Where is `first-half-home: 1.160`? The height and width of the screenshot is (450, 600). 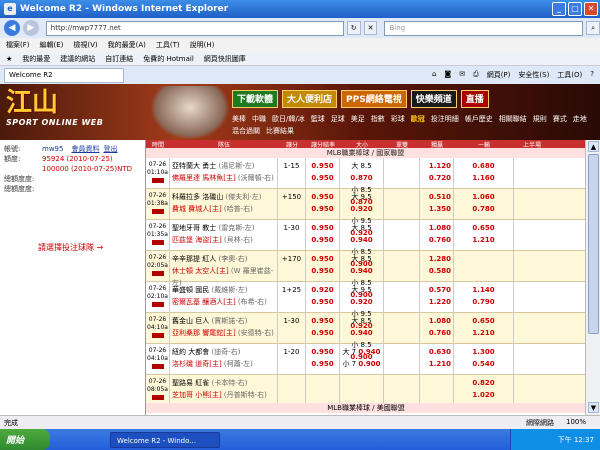 first-half-home: 1.160 is located at coordinates (483, 178).